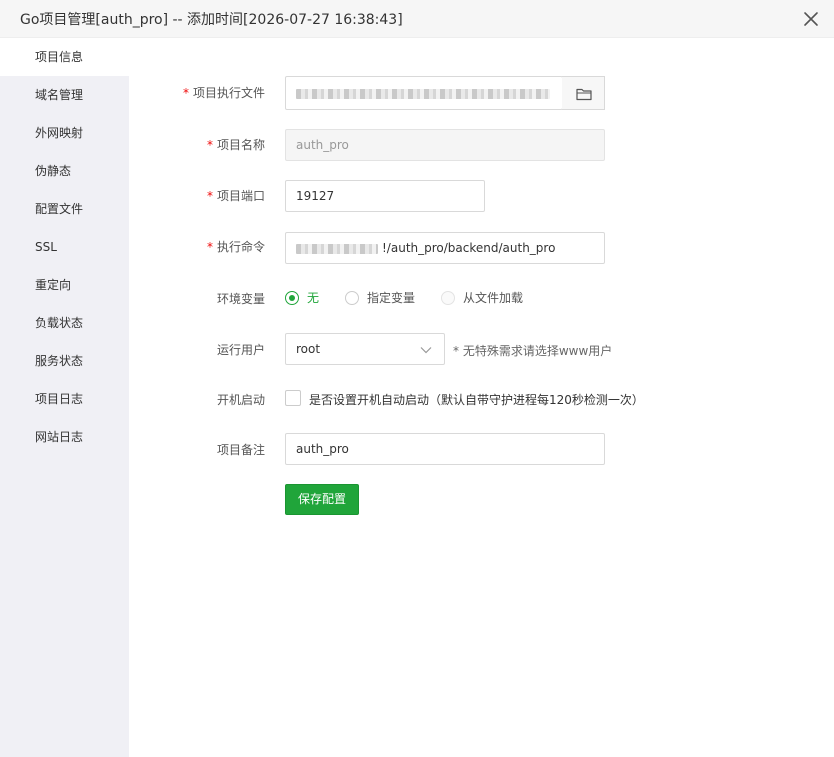  I want to click on env-radio-group: 无 指定变量 从文件加载, so click(417, 298).